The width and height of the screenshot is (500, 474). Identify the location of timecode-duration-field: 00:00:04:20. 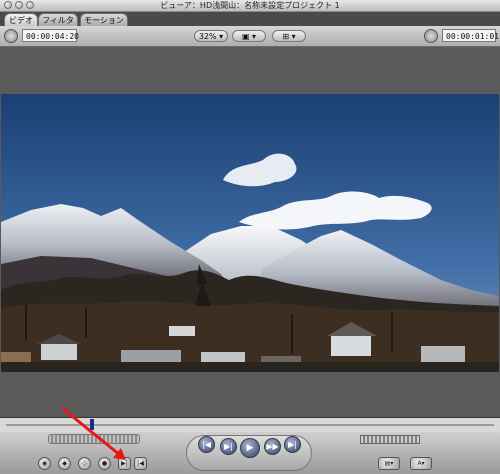
(50, 35).